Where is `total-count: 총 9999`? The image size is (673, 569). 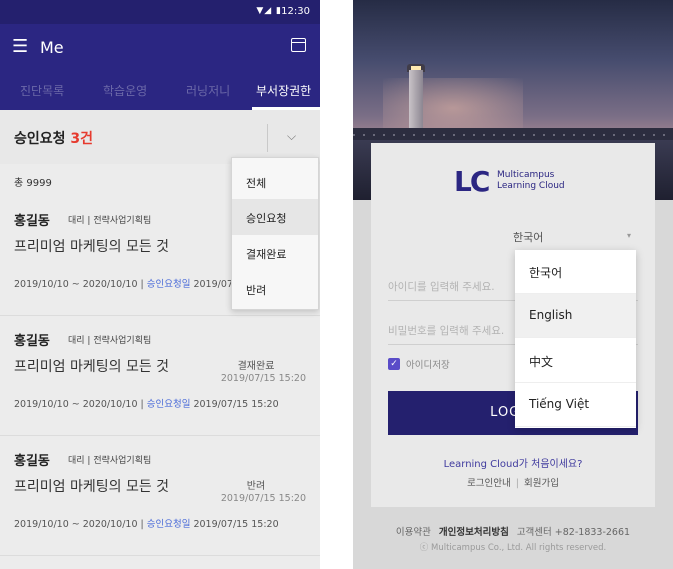
total-count: 총 9999 is located at coordinates (33, 183).